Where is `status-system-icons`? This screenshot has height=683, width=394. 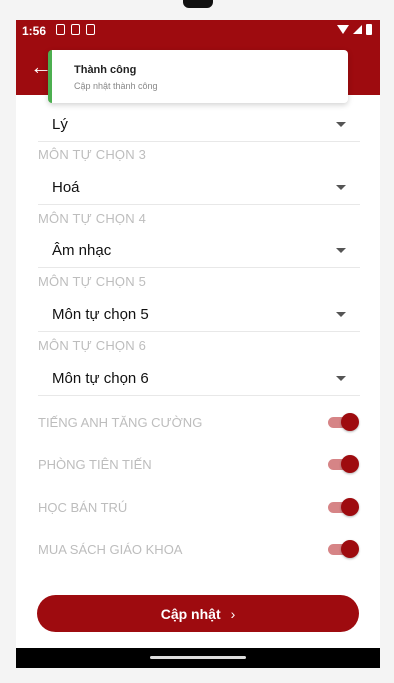 status-system-icons is located at coordinates (354, 29).